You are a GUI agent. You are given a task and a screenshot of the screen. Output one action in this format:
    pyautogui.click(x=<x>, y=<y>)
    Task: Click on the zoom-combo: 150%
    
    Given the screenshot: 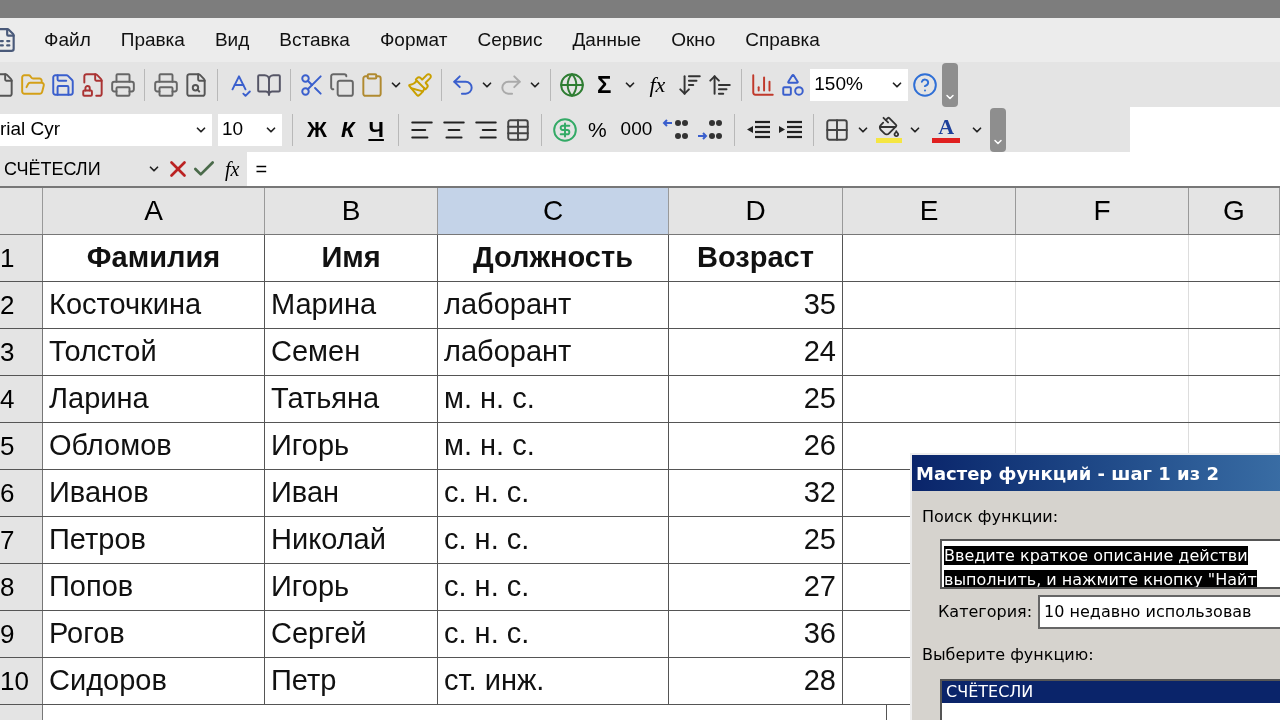 What is the action you would take?
    pyautogui.click(x=859, y=84)
    